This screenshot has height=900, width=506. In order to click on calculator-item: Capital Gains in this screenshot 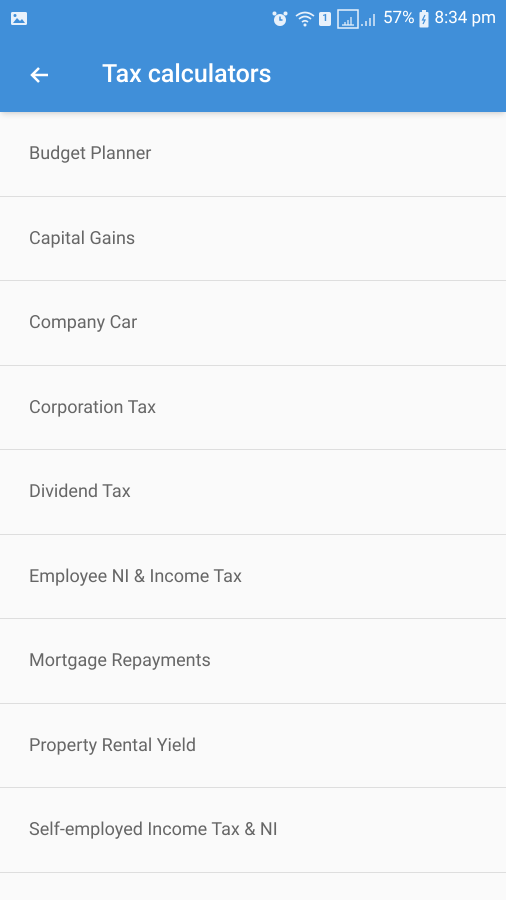, I will do `click(253, 238)`.